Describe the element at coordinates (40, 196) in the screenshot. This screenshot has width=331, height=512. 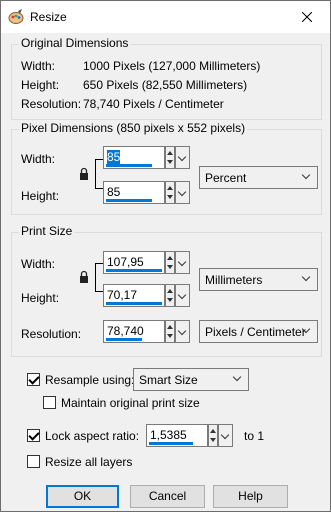
I see `pixel-height-label: Height:` at that location.